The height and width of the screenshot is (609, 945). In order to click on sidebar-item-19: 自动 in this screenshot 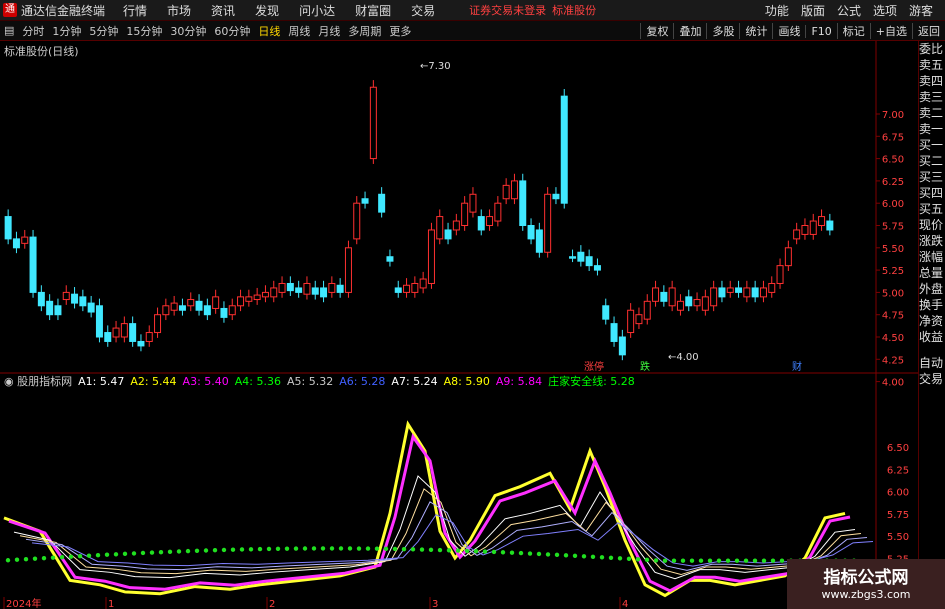, I will do `click(932, 363)`.